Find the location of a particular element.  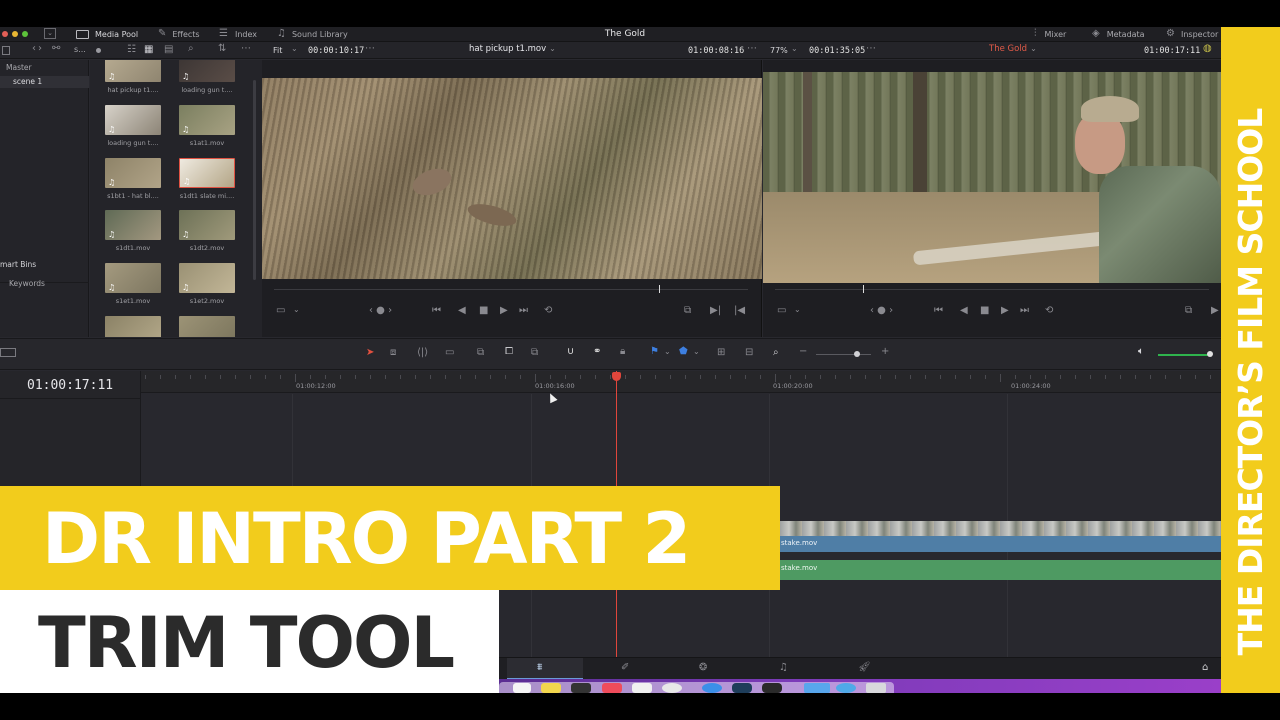

source-scrubber-track is located at coordinates (511, 289).